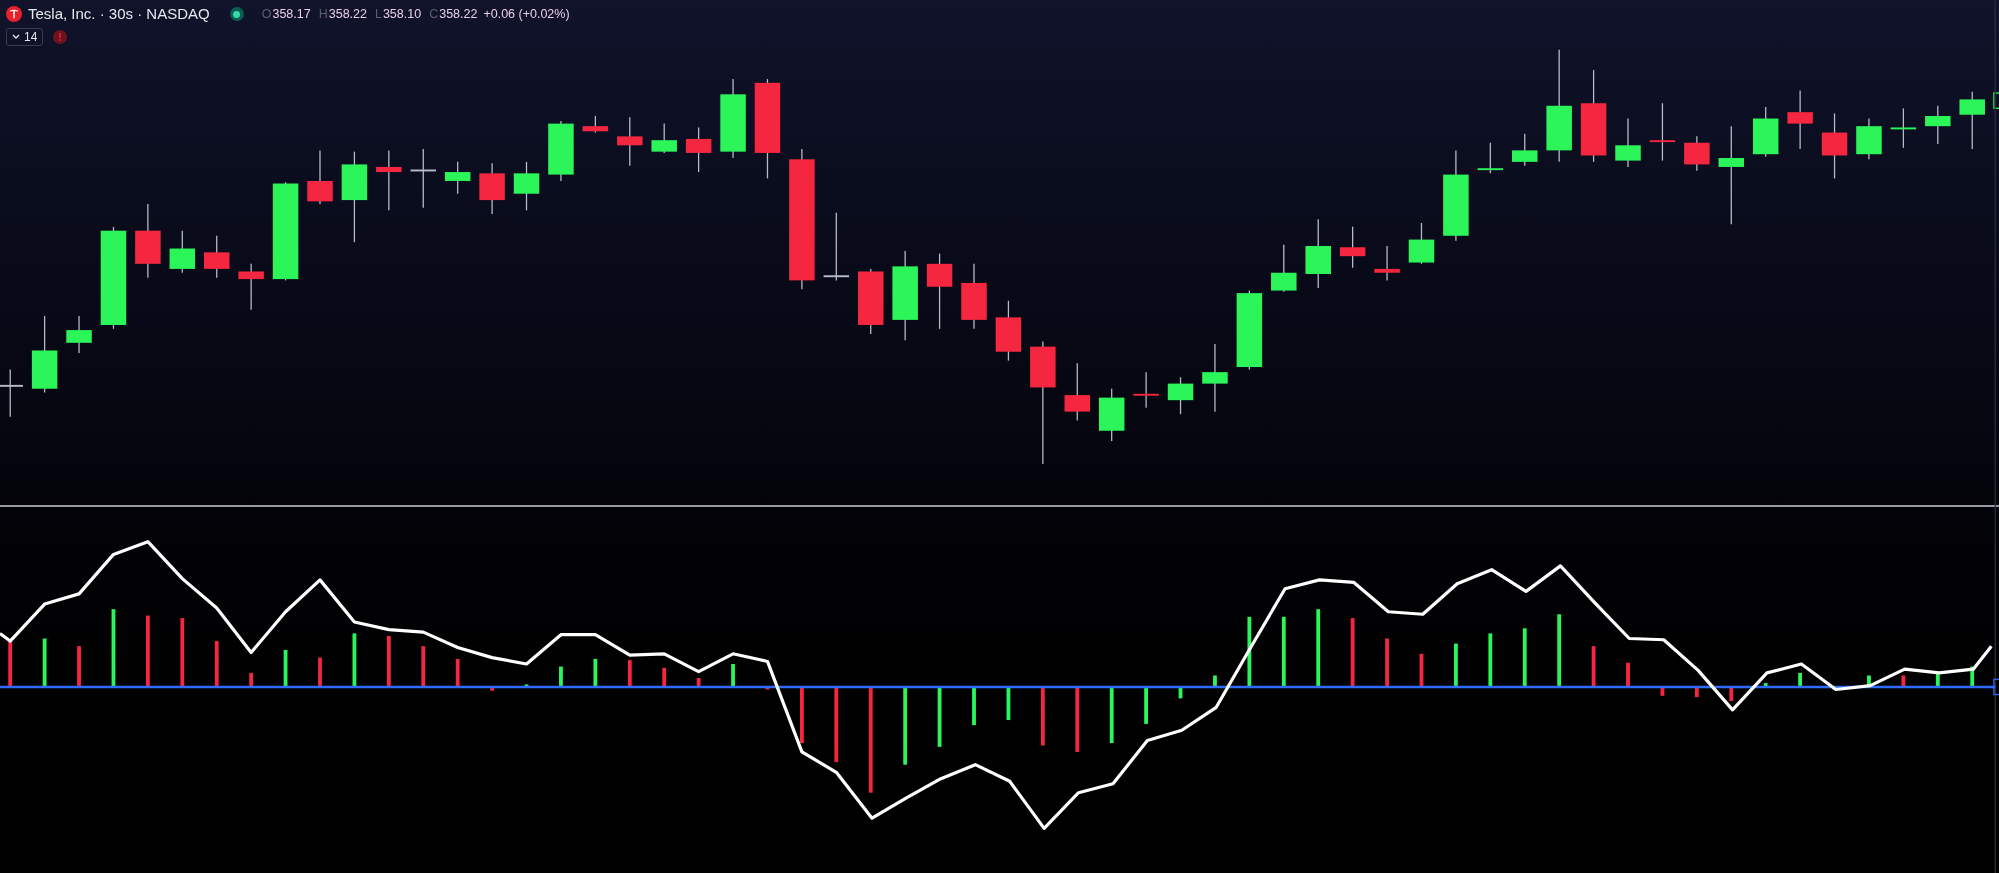 This screenshot has width=1999, height=873. What do you see at coordinates (1996, 100) in the screenshot?
I see `price-marker-icon` at bounding box center [1996, 100].